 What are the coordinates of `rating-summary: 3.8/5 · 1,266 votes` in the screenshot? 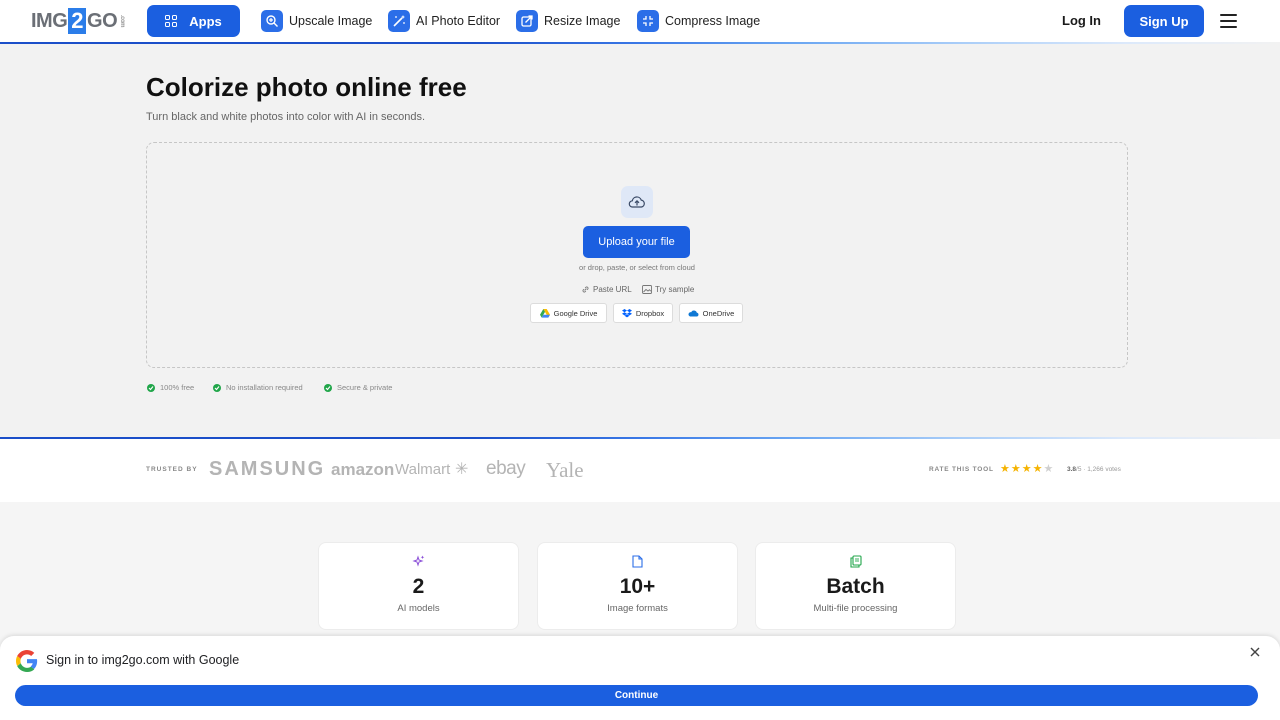 It's located at (1094, 469).